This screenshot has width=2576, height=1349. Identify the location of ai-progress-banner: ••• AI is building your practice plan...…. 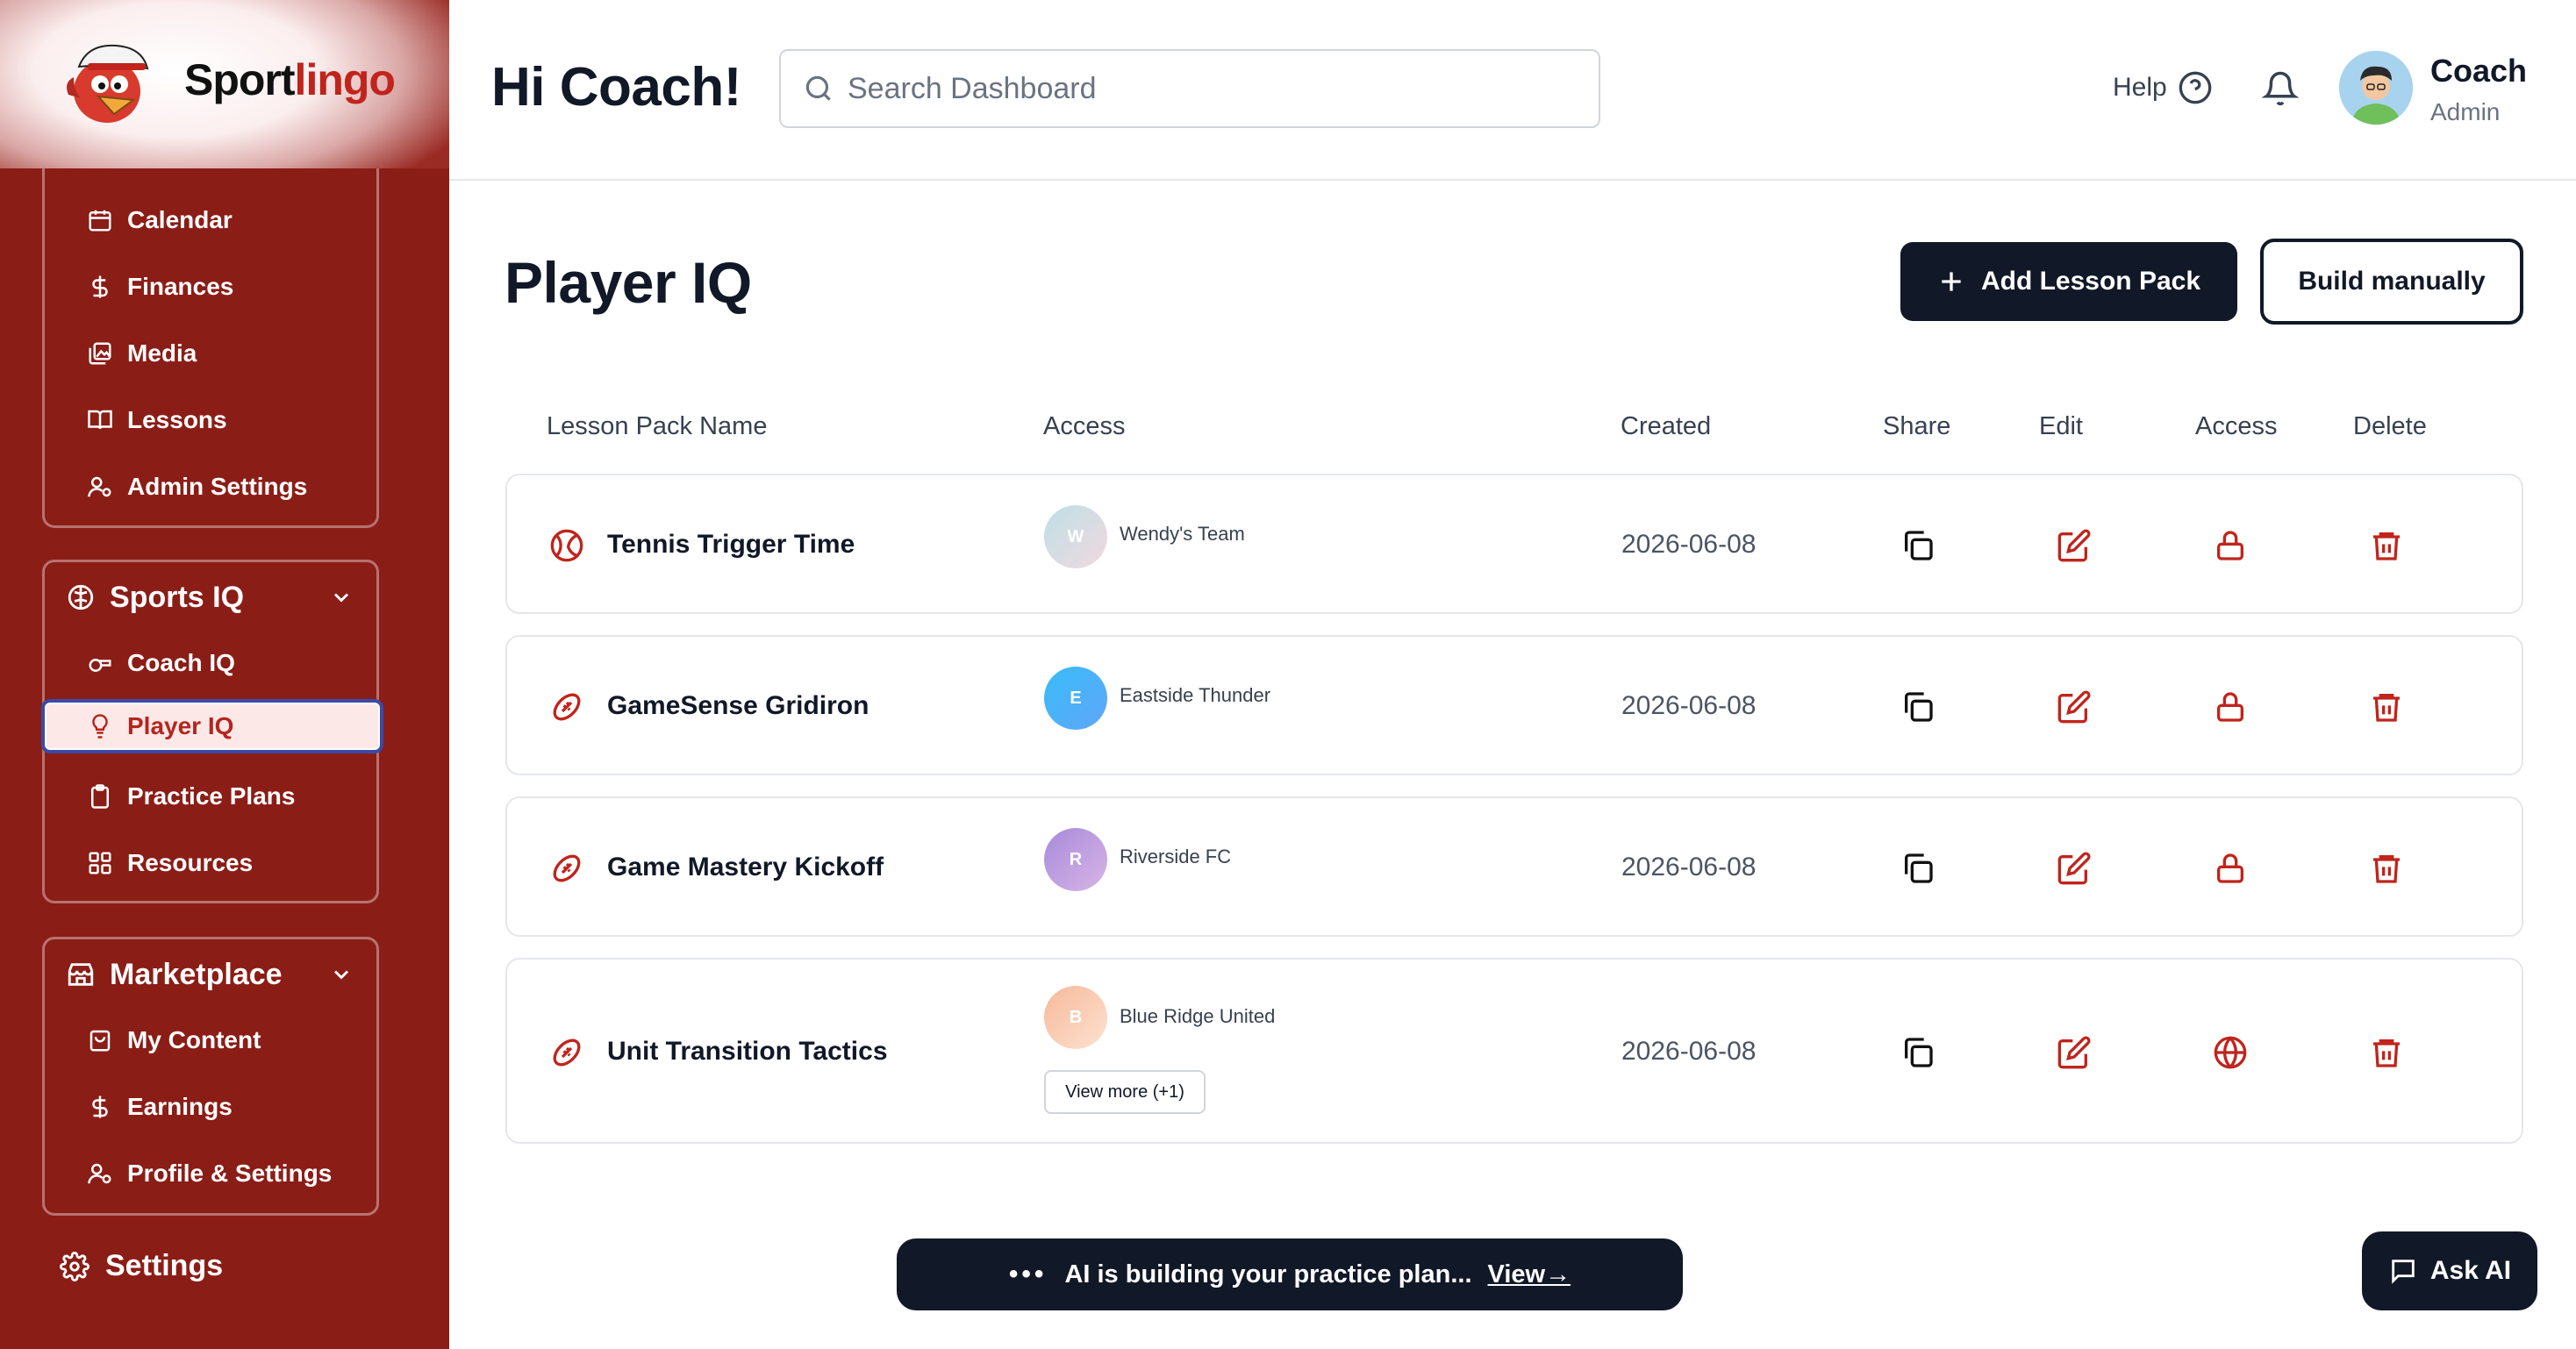
(1290, 1274).